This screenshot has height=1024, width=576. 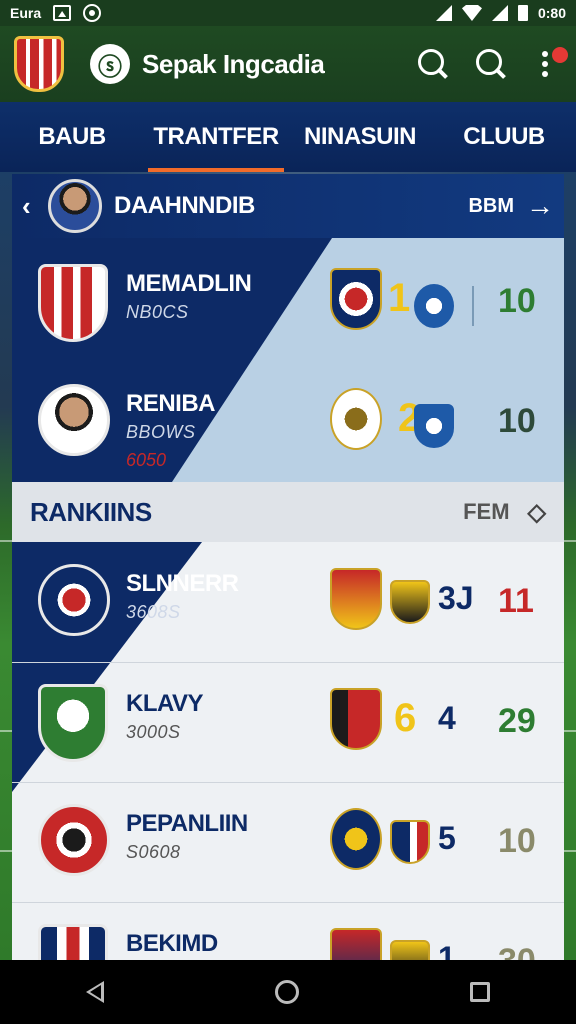 I want to click on image-icon, so click(x=62, y=13).